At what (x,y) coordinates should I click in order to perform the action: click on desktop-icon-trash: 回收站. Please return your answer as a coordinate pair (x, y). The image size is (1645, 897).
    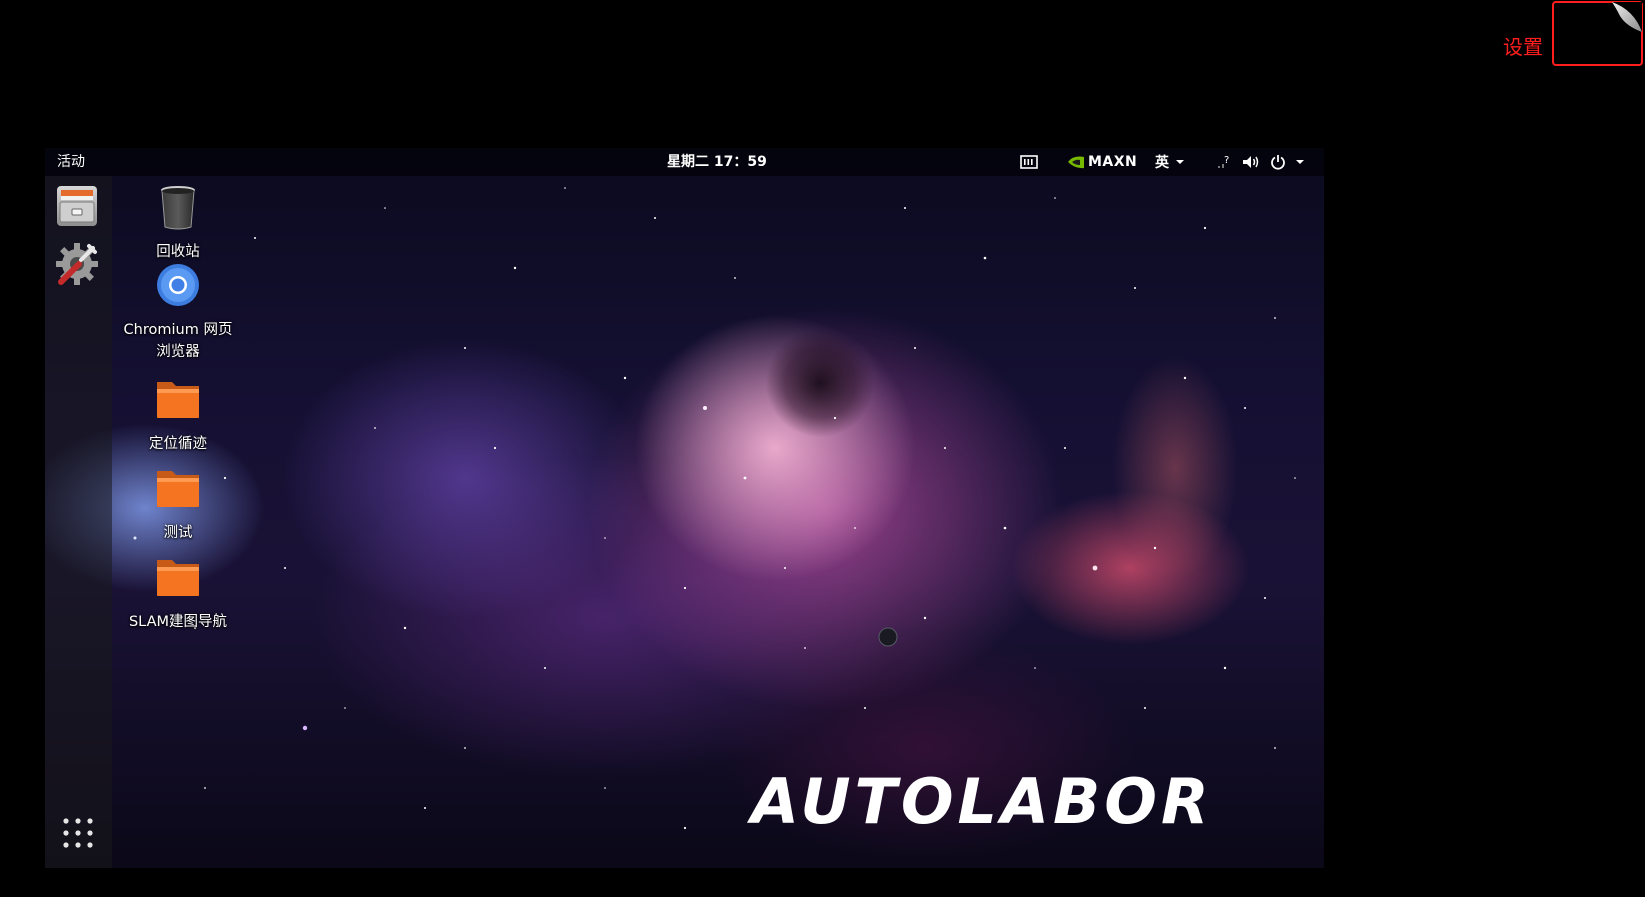
    Looking at the image, I should click on (178, 222).